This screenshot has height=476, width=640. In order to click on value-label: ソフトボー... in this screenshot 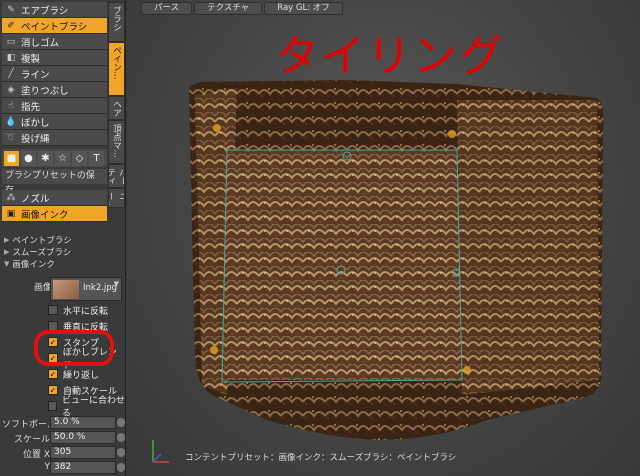, I will do `click(26, 425)`.